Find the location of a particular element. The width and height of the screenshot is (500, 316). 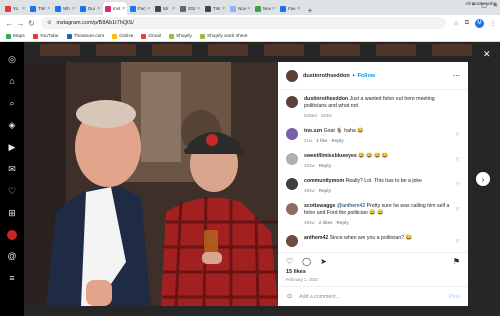

home-icon: ⌂ is located at coordinates (12, 81).